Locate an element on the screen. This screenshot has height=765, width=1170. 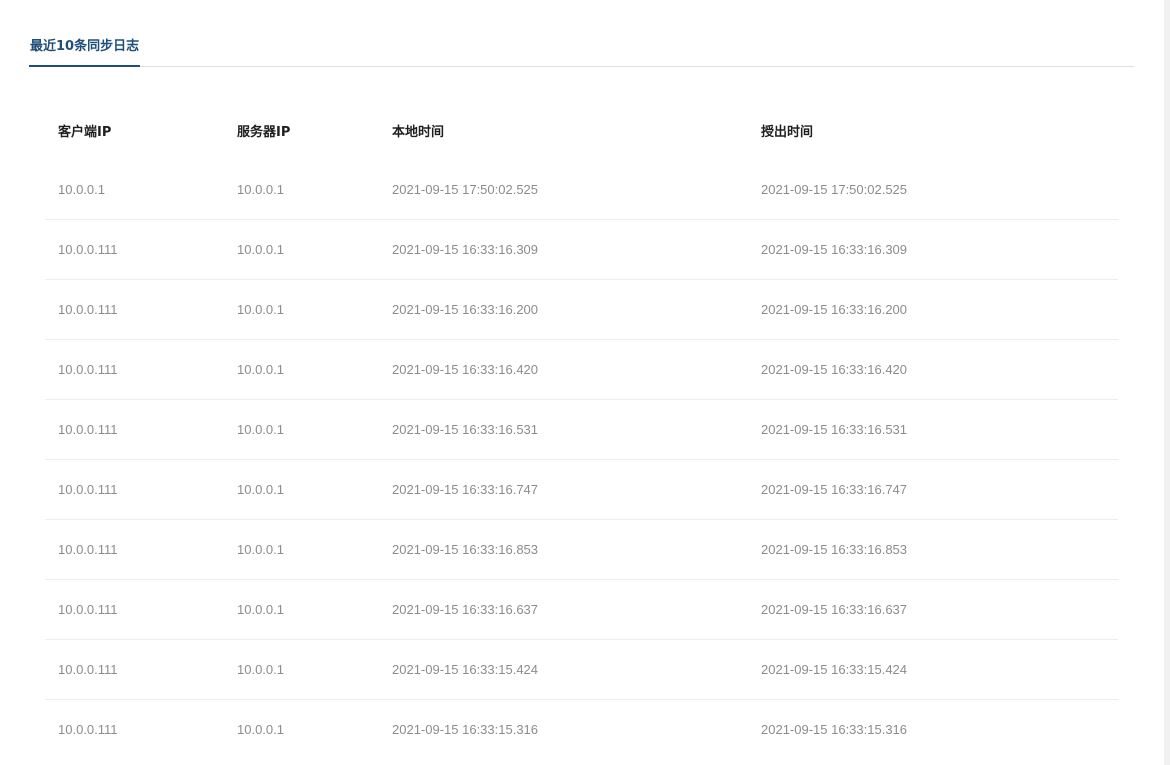
issued-time-cell: 2021-09-15 16:33:16.309 is located at coordinates (834, 249).